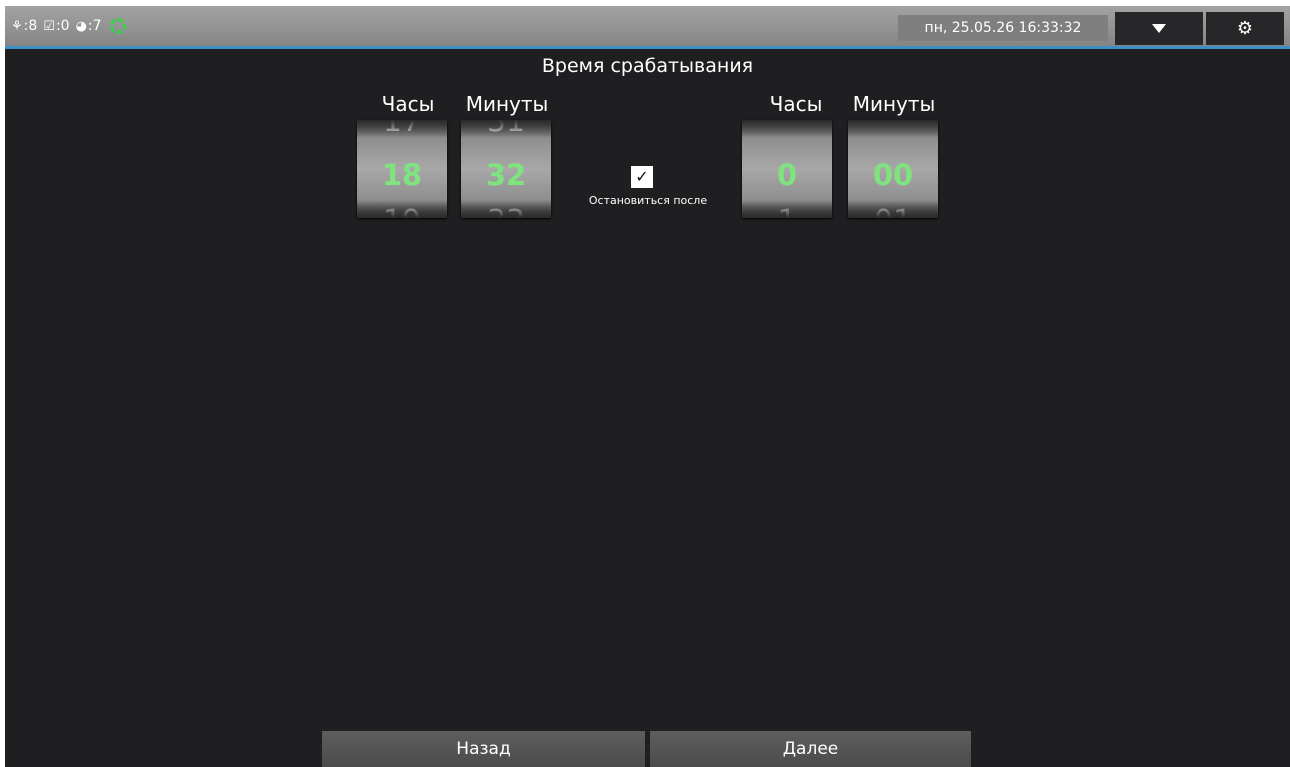  I want to click on globe-icon: ◕, so click(81, 26).